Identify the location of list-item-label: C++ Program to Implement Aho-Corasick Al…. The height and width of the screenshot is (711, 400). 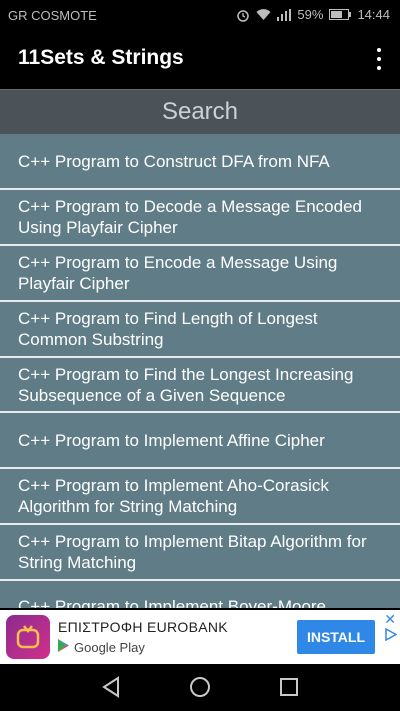
(173, 496).